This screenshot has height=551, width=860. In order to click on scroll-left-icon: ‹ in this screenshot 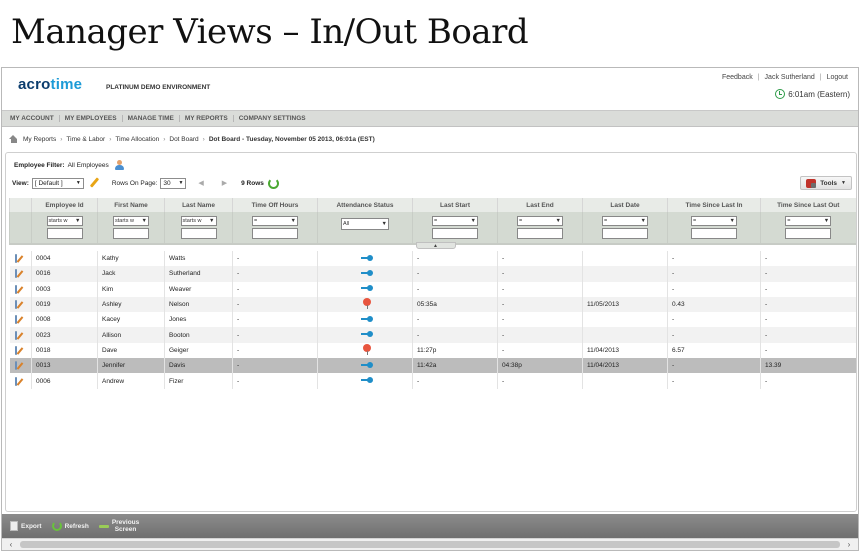, I will do `click(11, 544)`.